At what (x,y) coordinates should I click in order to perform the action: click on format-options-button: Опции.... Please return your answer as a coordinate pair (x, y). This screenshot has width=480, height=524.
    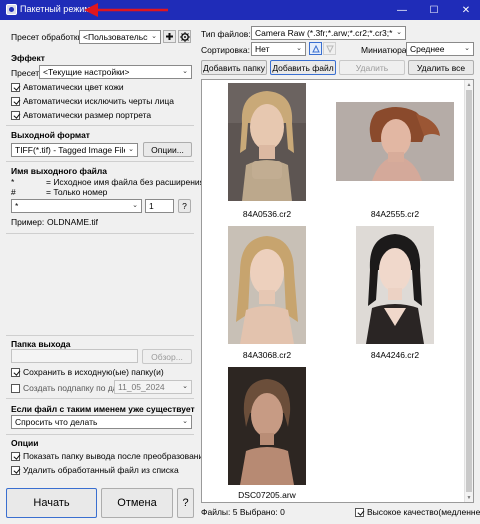
    Looking at the image, I should click on (167, 149).